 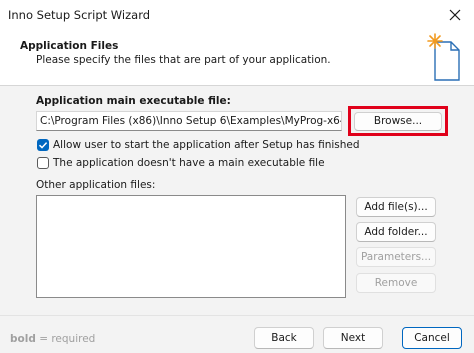 I want to click on close-icon, so click(x=455, y=15).